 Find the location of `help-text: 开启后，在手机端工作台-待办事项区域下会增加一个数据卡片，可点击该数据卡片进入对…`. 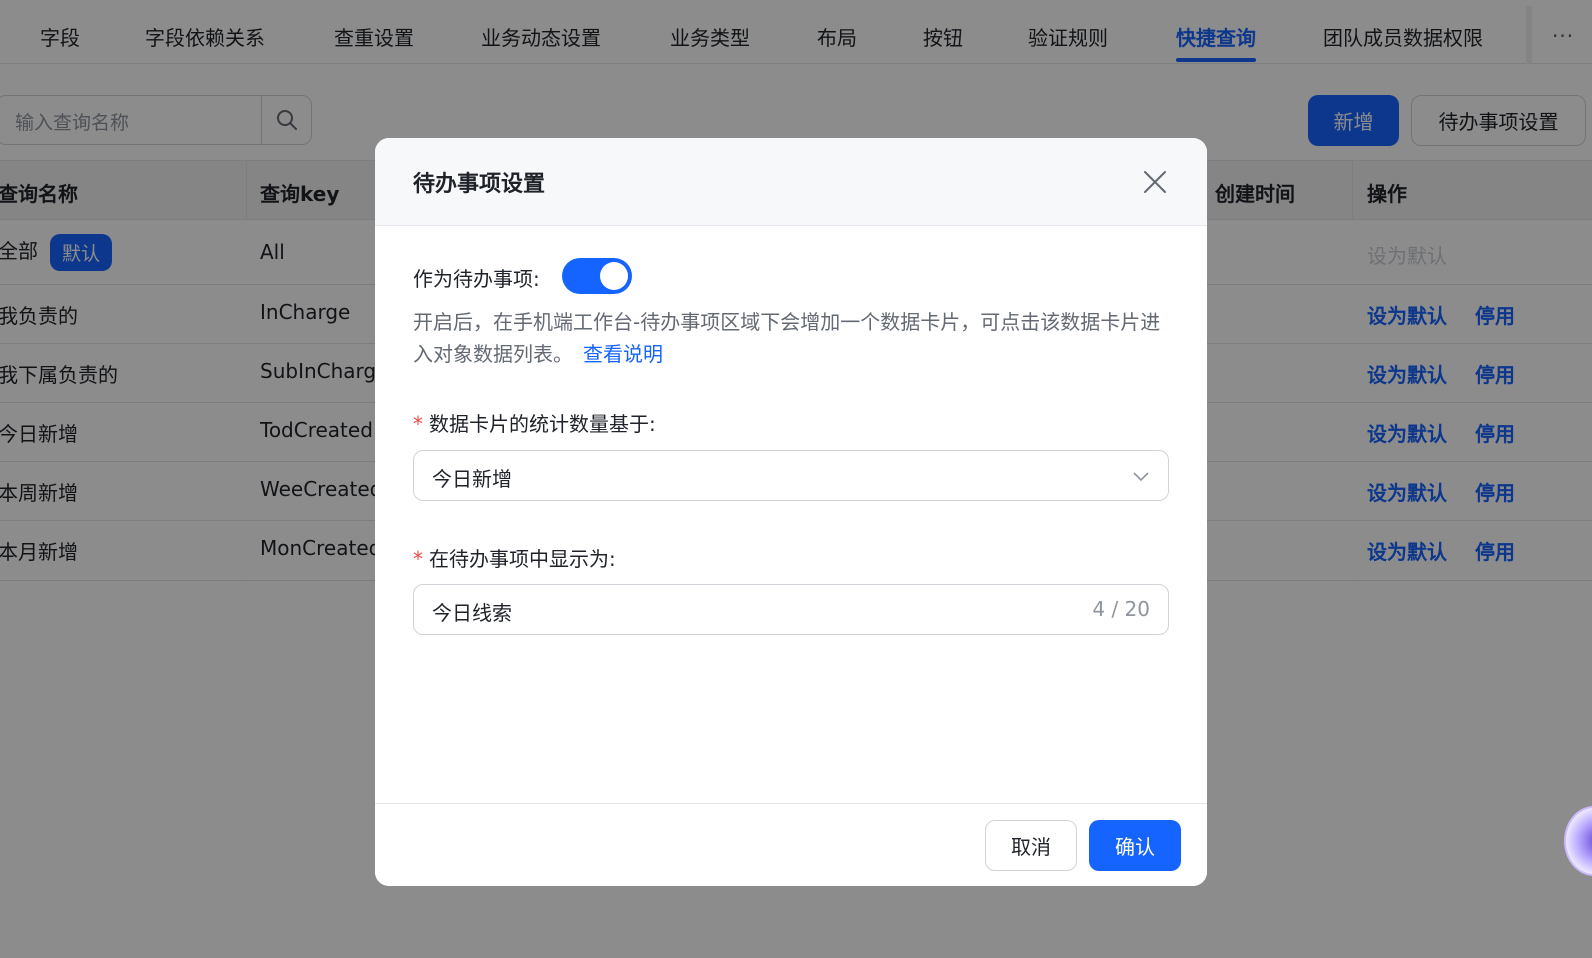

help-text: 开启后，在手机端工作台-待办事项区域下会增加一个数据卡片，可点击该数据卡片进入对… is located at coordinates (793, 338).